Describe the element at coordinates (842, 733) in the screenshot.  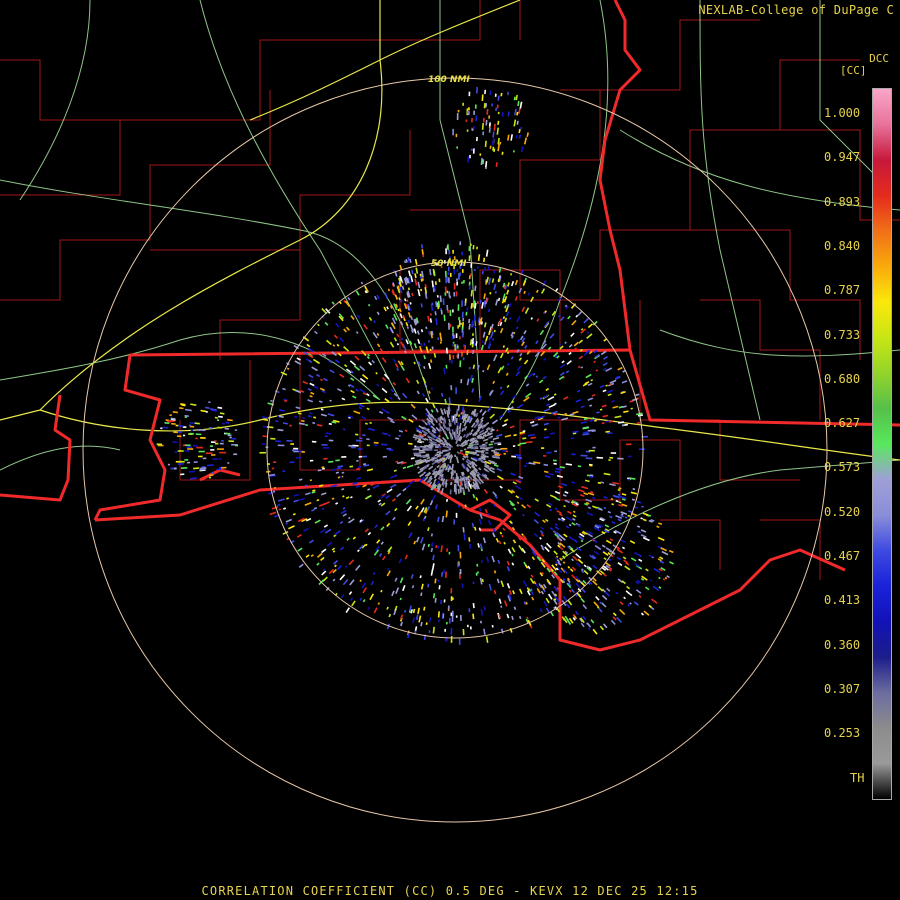
I see `color-scale-tick: 0.253` at that location.